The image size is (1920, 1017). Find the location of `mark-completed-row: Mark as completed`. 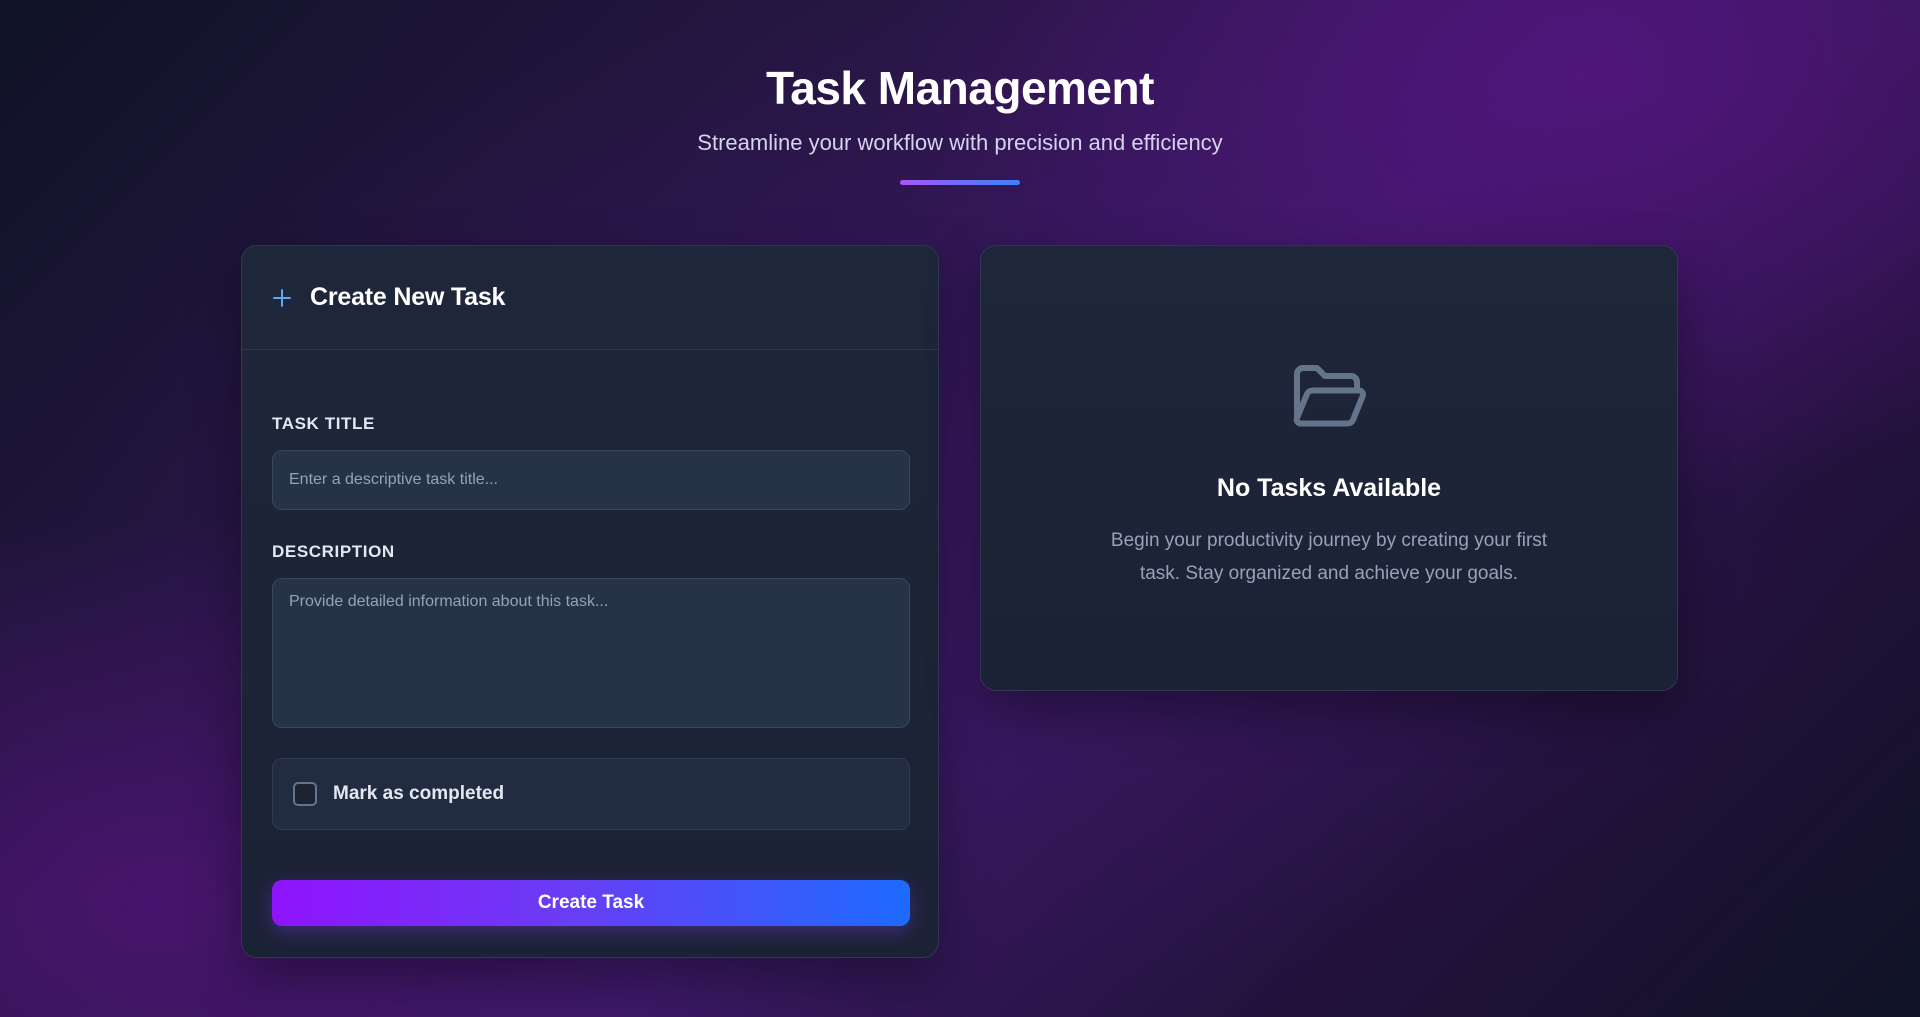

mark-completed-row: Mark as completed is located at coordinates (591, 794).